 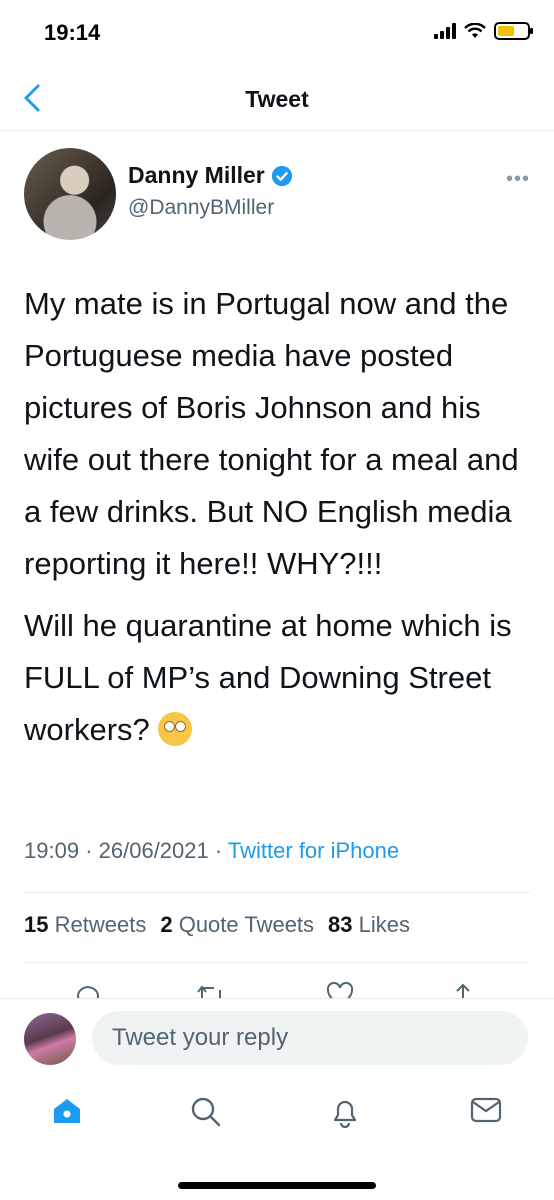 What do you see at coordinates (486, 1110) in the screenshot?
I see `messages-icon` at bounding box center [486, 1110].